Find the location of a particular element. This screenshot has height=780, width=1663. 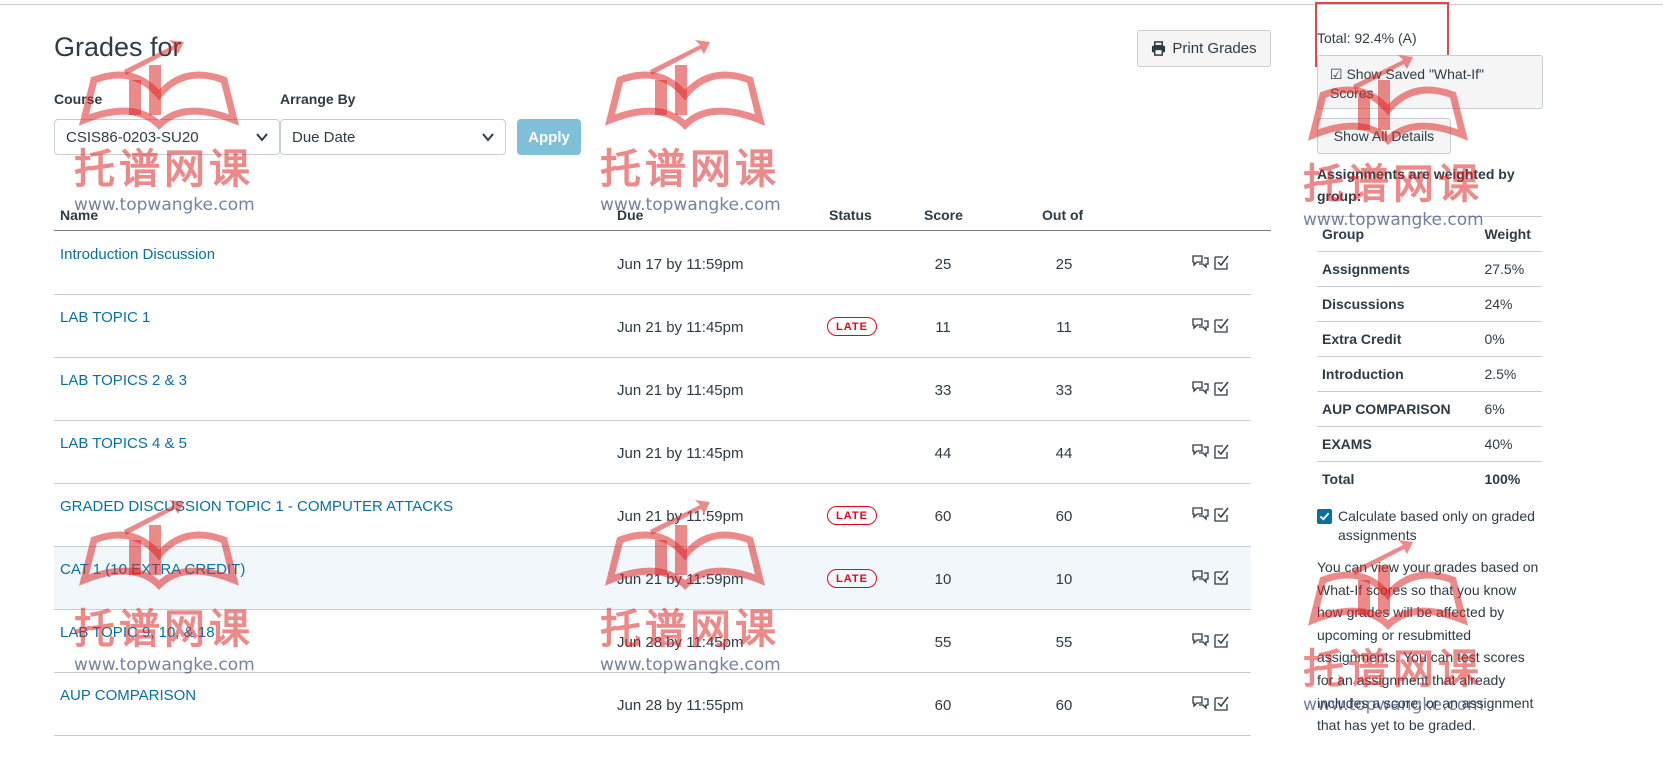

checkmark-icon is located at coordinates (1324, 516).